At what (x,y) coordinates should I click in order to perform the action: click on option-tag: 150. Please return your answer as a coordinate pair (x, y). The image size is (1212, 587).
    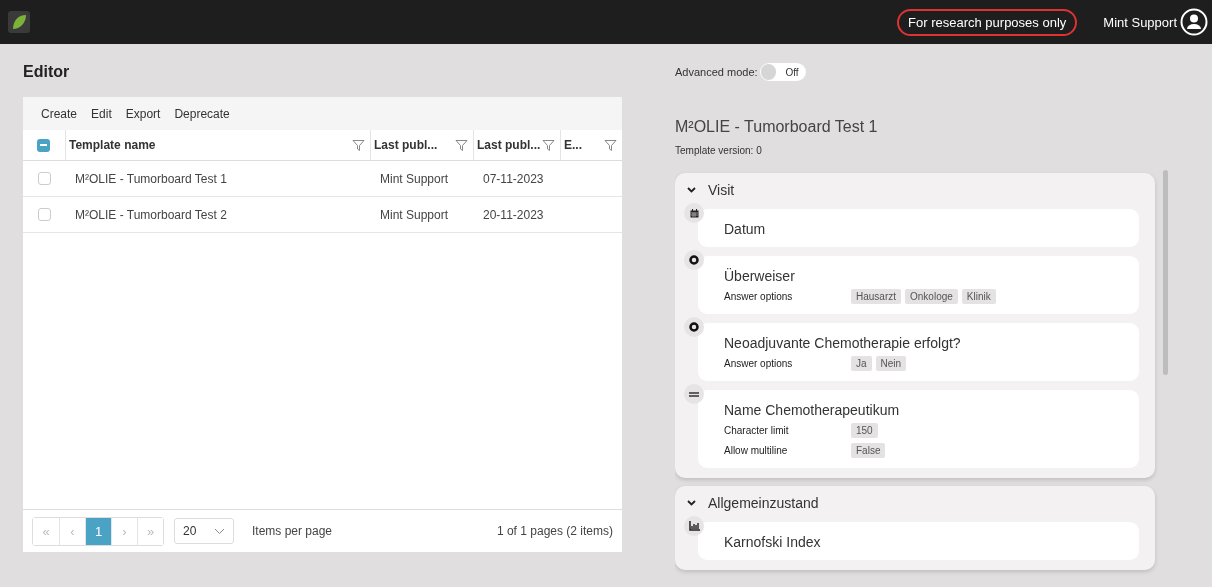
    Looking at the image, I should click on (864, 430).